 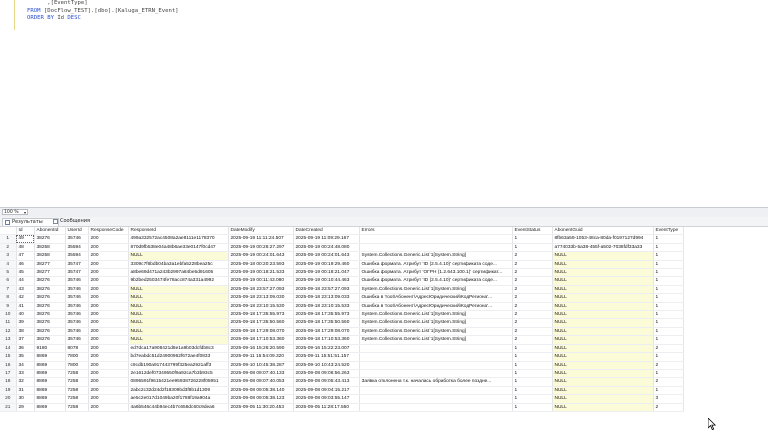 I want to click on table-cell: 2025-09-18 17:29:08.070, so click(x=326, y=332).